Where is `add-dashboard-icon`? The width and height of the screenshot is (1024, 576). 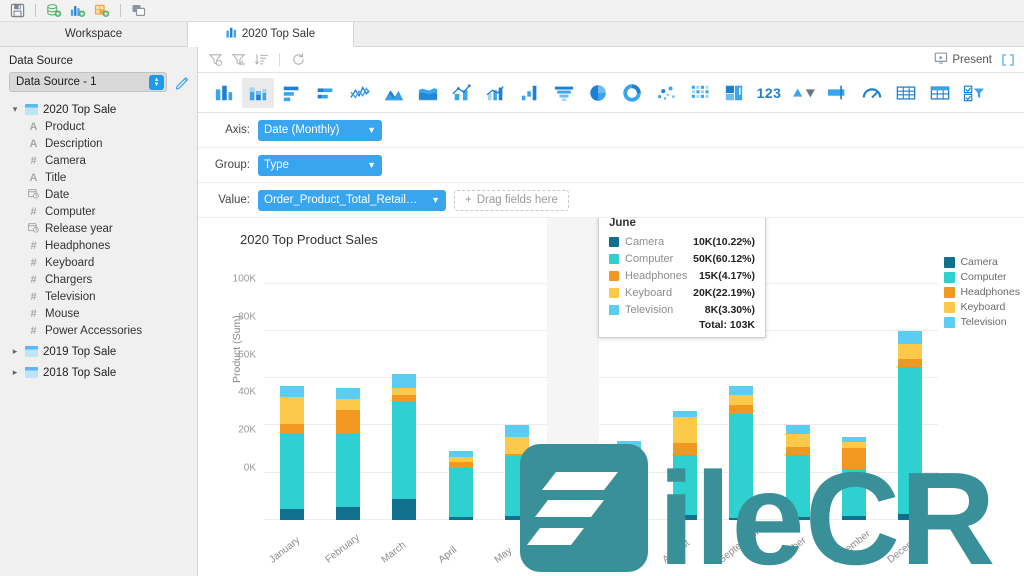
add-dashboard-icon is located at coordinates (102, 11).